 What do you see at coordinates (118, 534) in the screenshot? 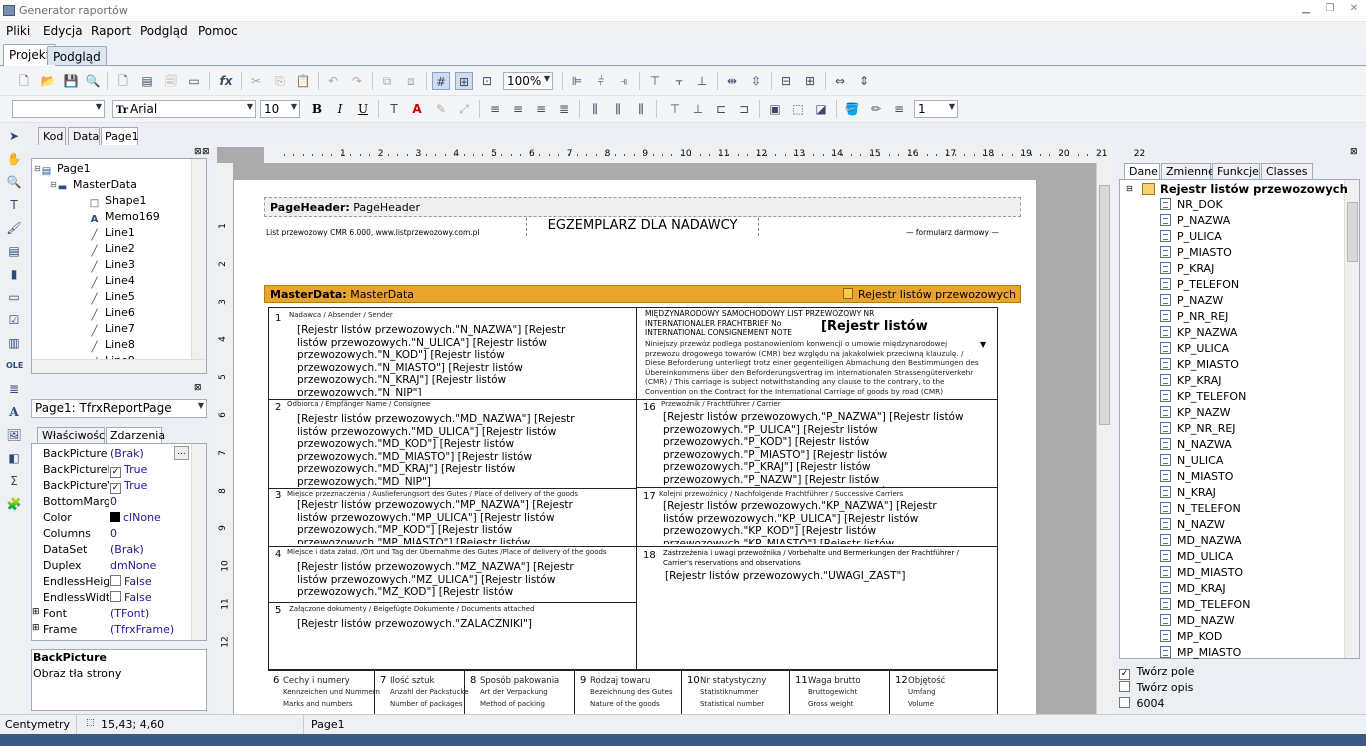
I see `property-row: Columns 0` at bounding box center [118, 534].